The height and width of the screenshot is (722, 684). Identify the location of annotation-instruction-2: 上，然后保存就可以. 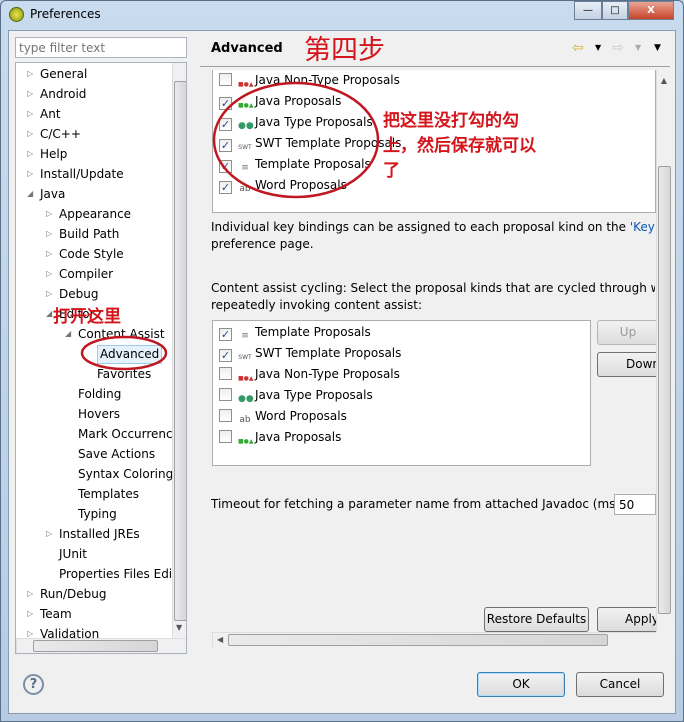
(459, 146).